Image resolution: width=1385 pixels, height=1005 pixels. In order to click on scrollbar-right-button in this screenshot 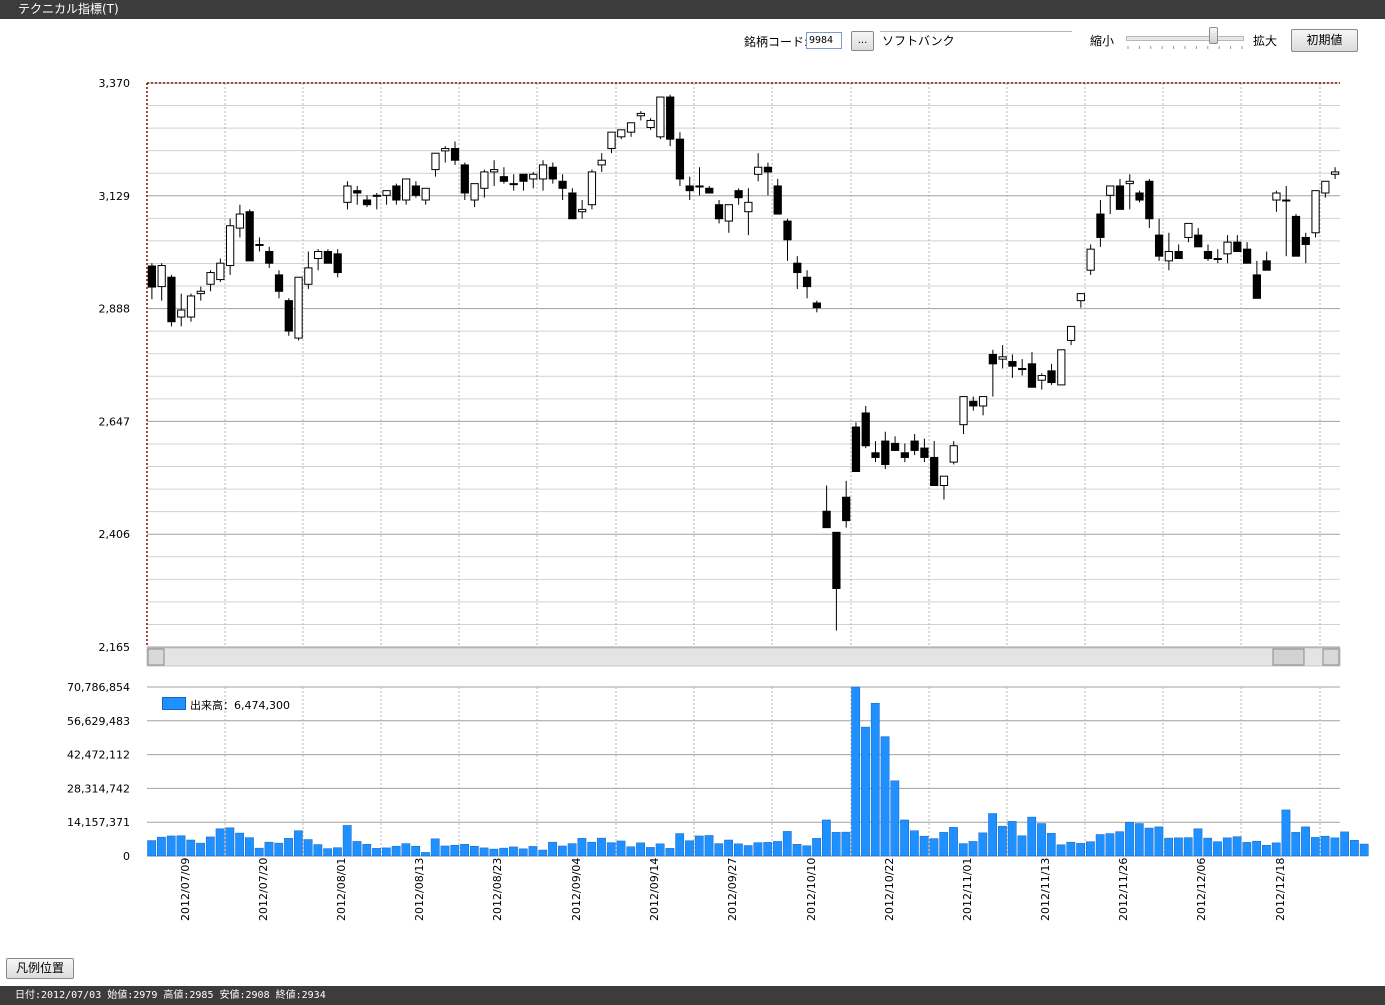, I will do `click(1331, 657)`.